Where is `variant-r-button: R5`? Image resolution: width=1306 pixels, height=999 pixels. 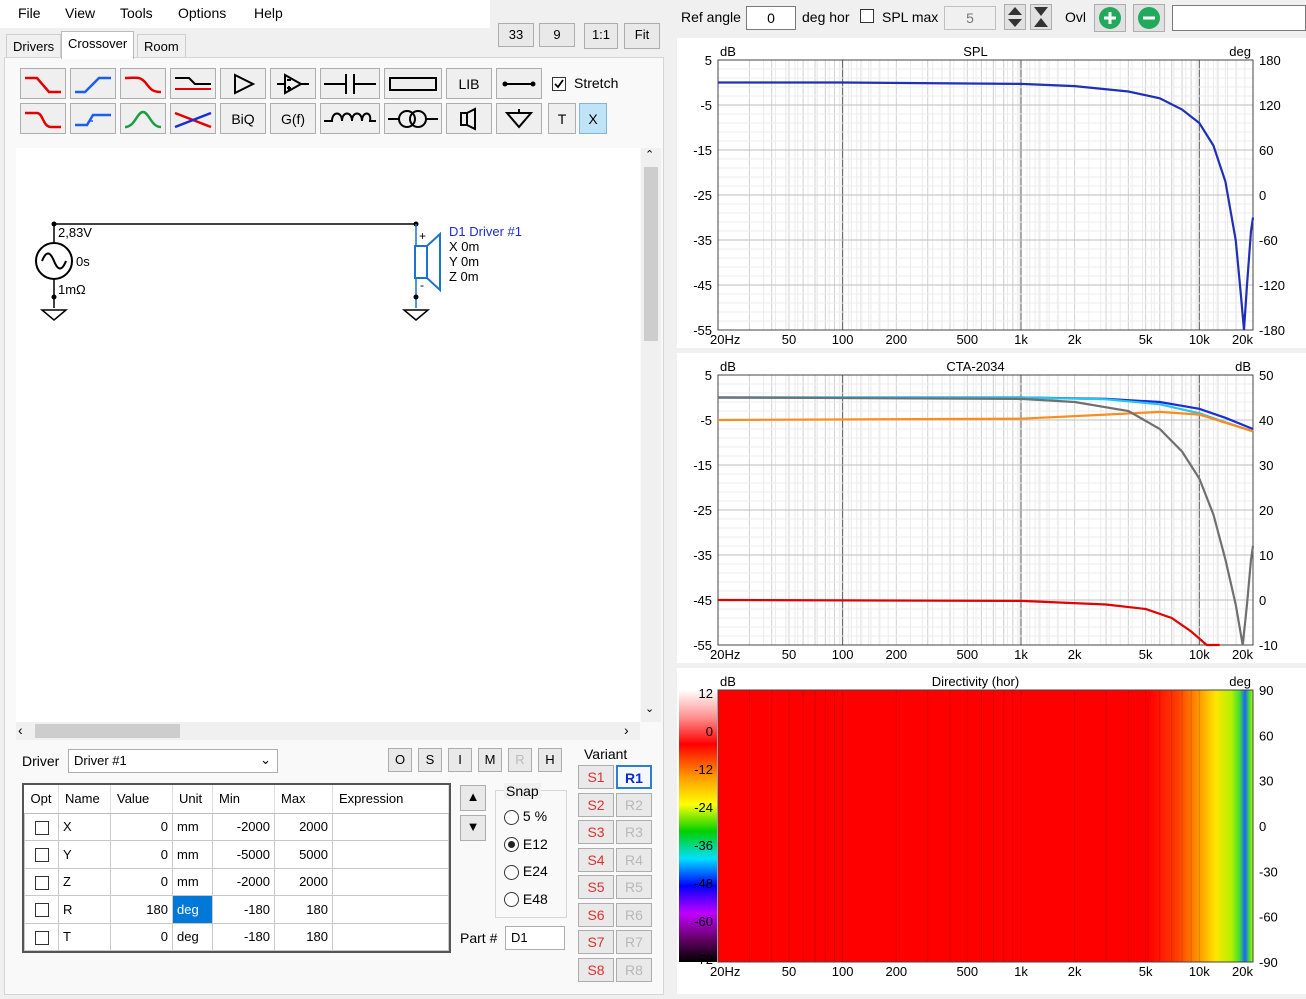
variant-r-button: R5 is located at coordinates (634, 887).